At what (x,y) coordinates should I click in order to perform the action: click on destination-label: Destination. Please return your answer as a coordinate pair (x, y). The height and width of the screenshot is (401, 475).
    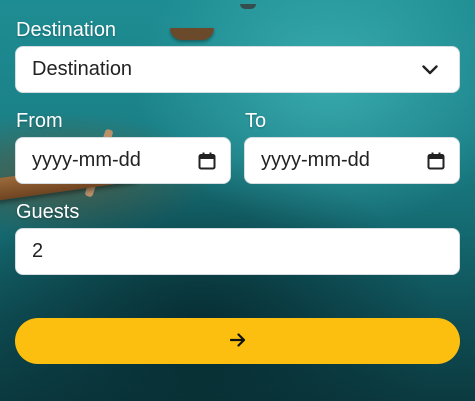
    Looking at the image, I should click on (66, 30).